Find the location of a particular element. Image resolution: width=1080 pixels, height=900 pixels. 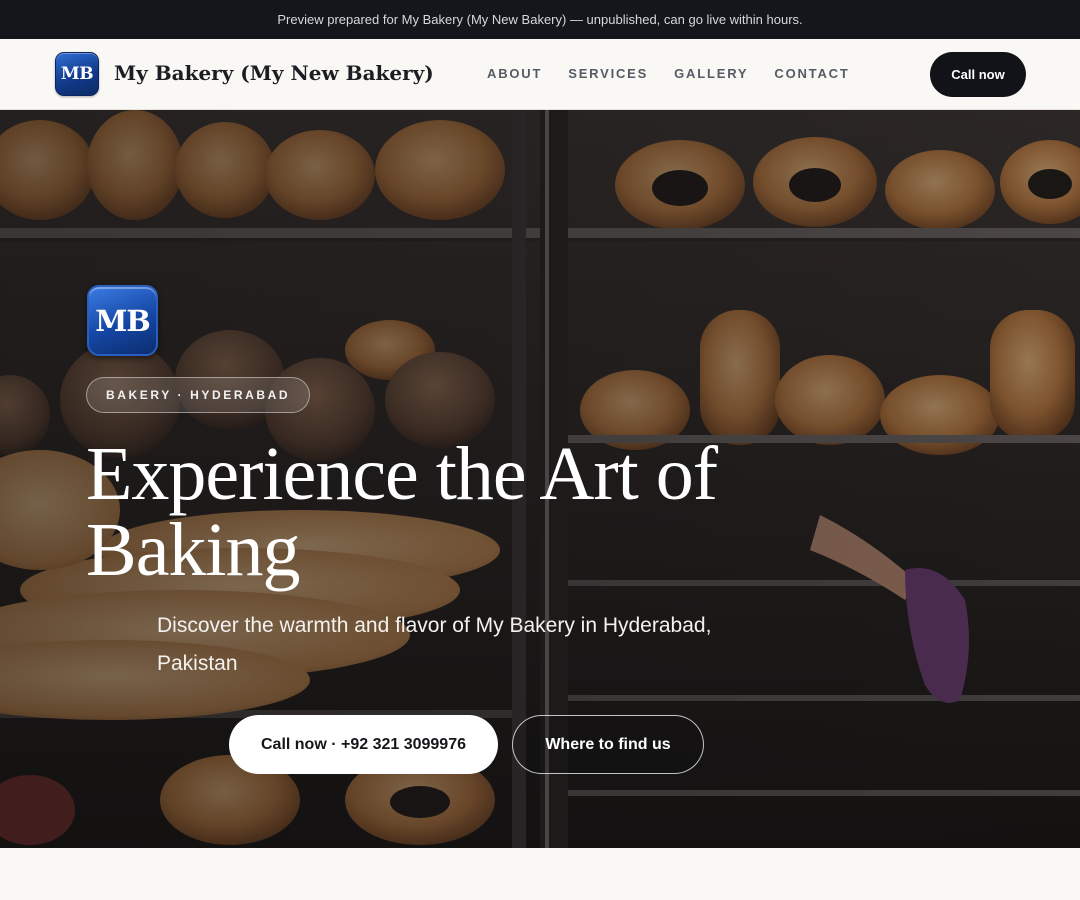

hero-title: Experience the Art of Baking is located at coordinates (402, 512).